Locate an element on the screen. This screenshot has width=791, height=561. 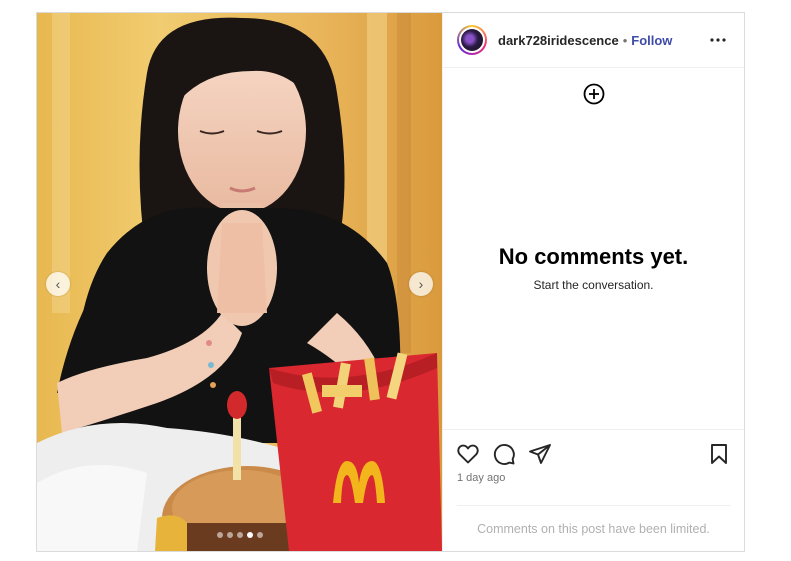
avatar-image is located at coordinates (472, 40).